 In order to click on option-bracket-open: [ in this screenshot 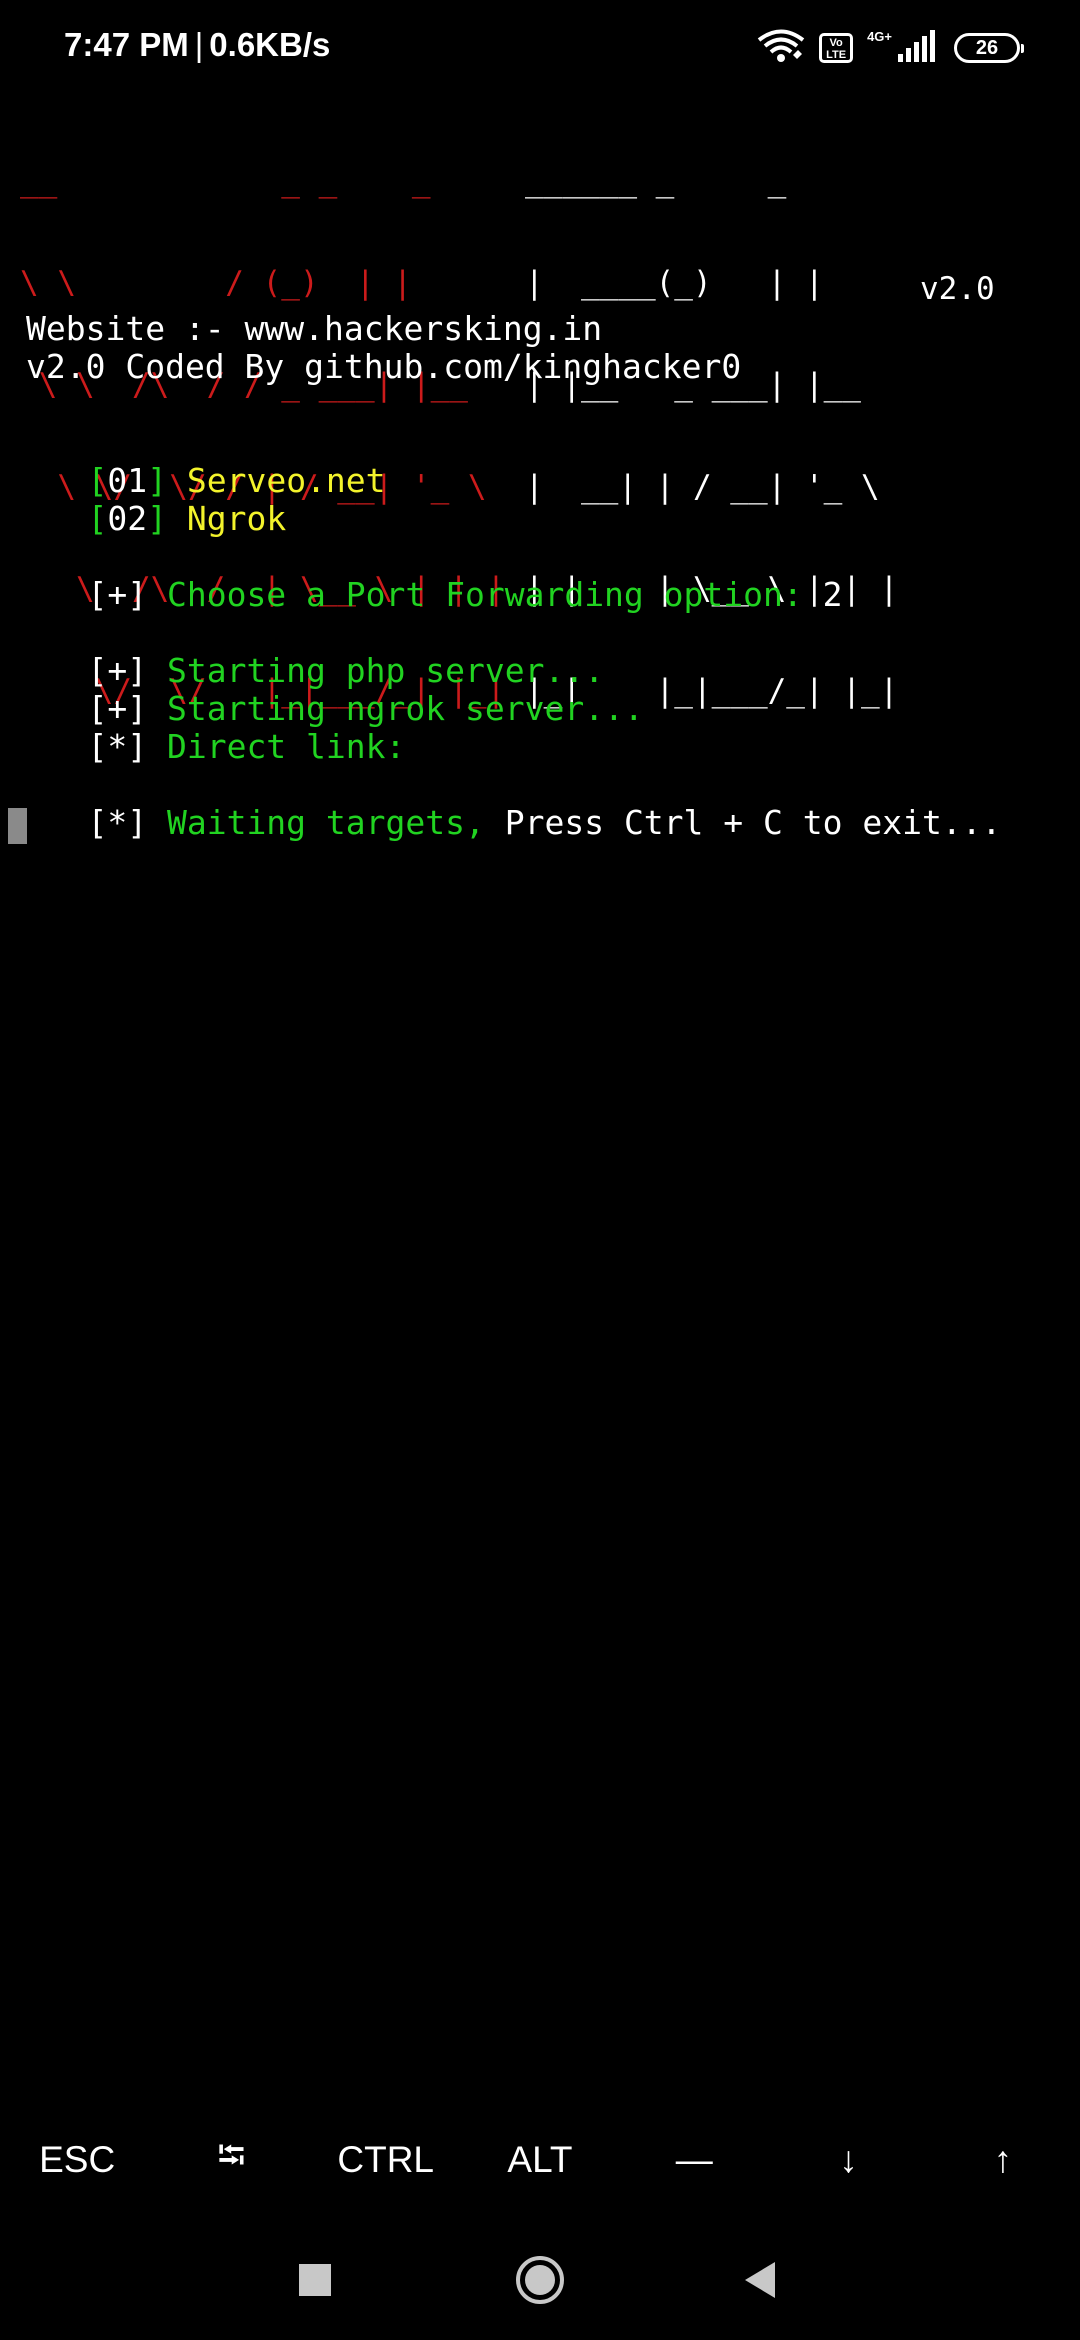, I will do `click(97, 518)`.